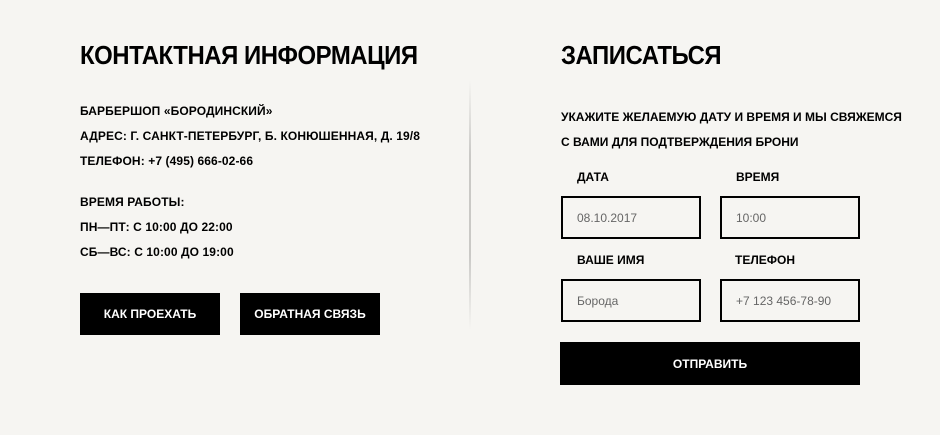 The height and width of the screenshot is (435, 940). What do you see at coordinates (150, 314) in the screenshot?
I see `directions-button: КАК ПРОЕХАТЬ` at bounding box center [150, 314].